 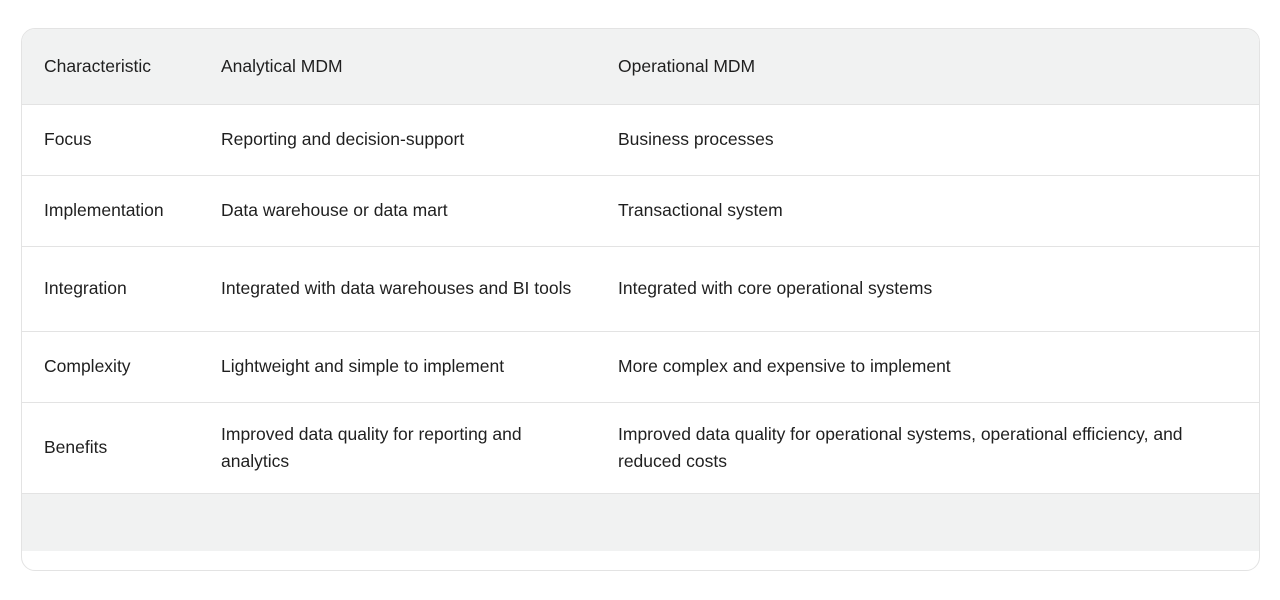 What do you see at coordinates (97, 66) in the screenshot?
I see `column-header-characteristic-label: Characteristic` at bounding box center [97, 66].